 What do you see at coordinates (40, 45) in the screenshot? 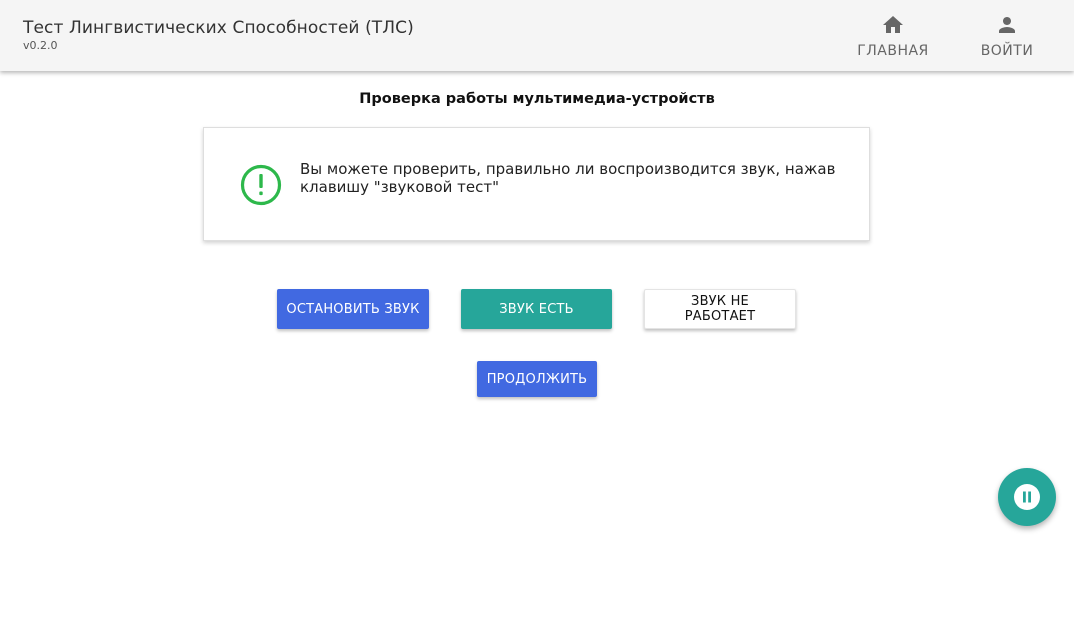
I see `app-version: v0.2.0` at bounding box center [40, 45].